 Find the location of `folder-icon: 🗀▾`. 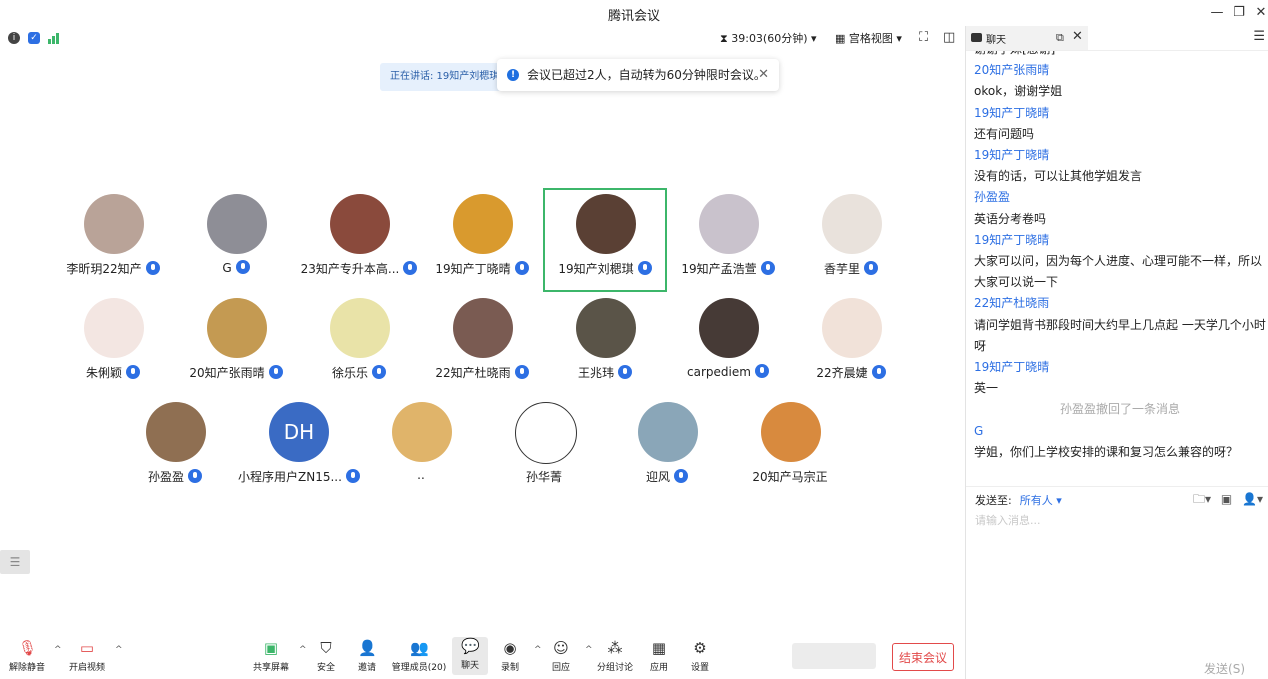

folder-icon: 🗀▾ is located at coordinates (1202, 499).